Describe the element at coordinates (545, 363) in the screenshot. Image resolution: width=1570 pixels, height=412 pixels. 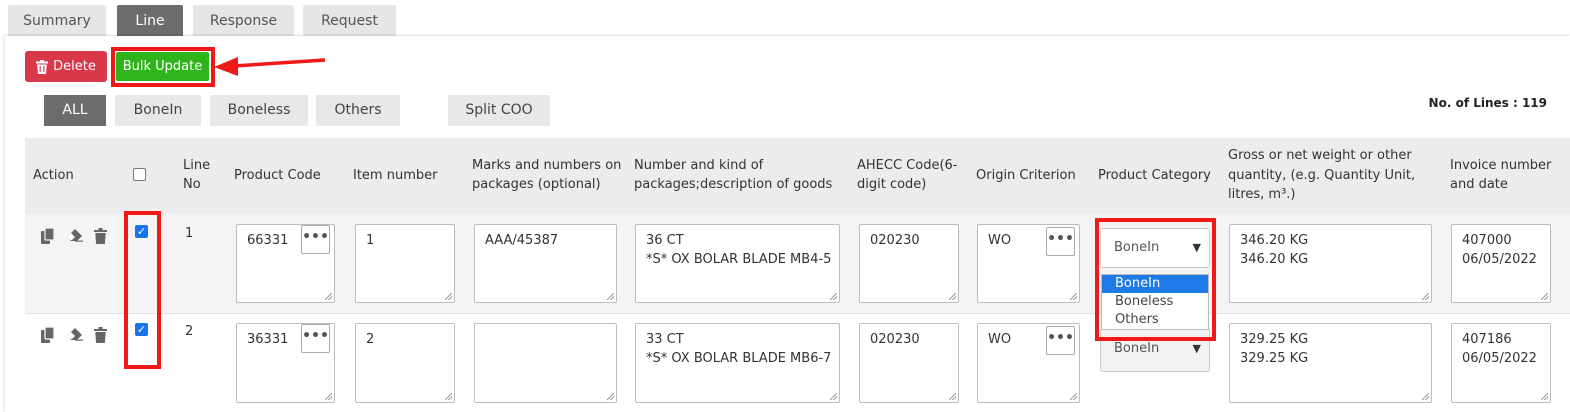
I see `marks-field` at that location.